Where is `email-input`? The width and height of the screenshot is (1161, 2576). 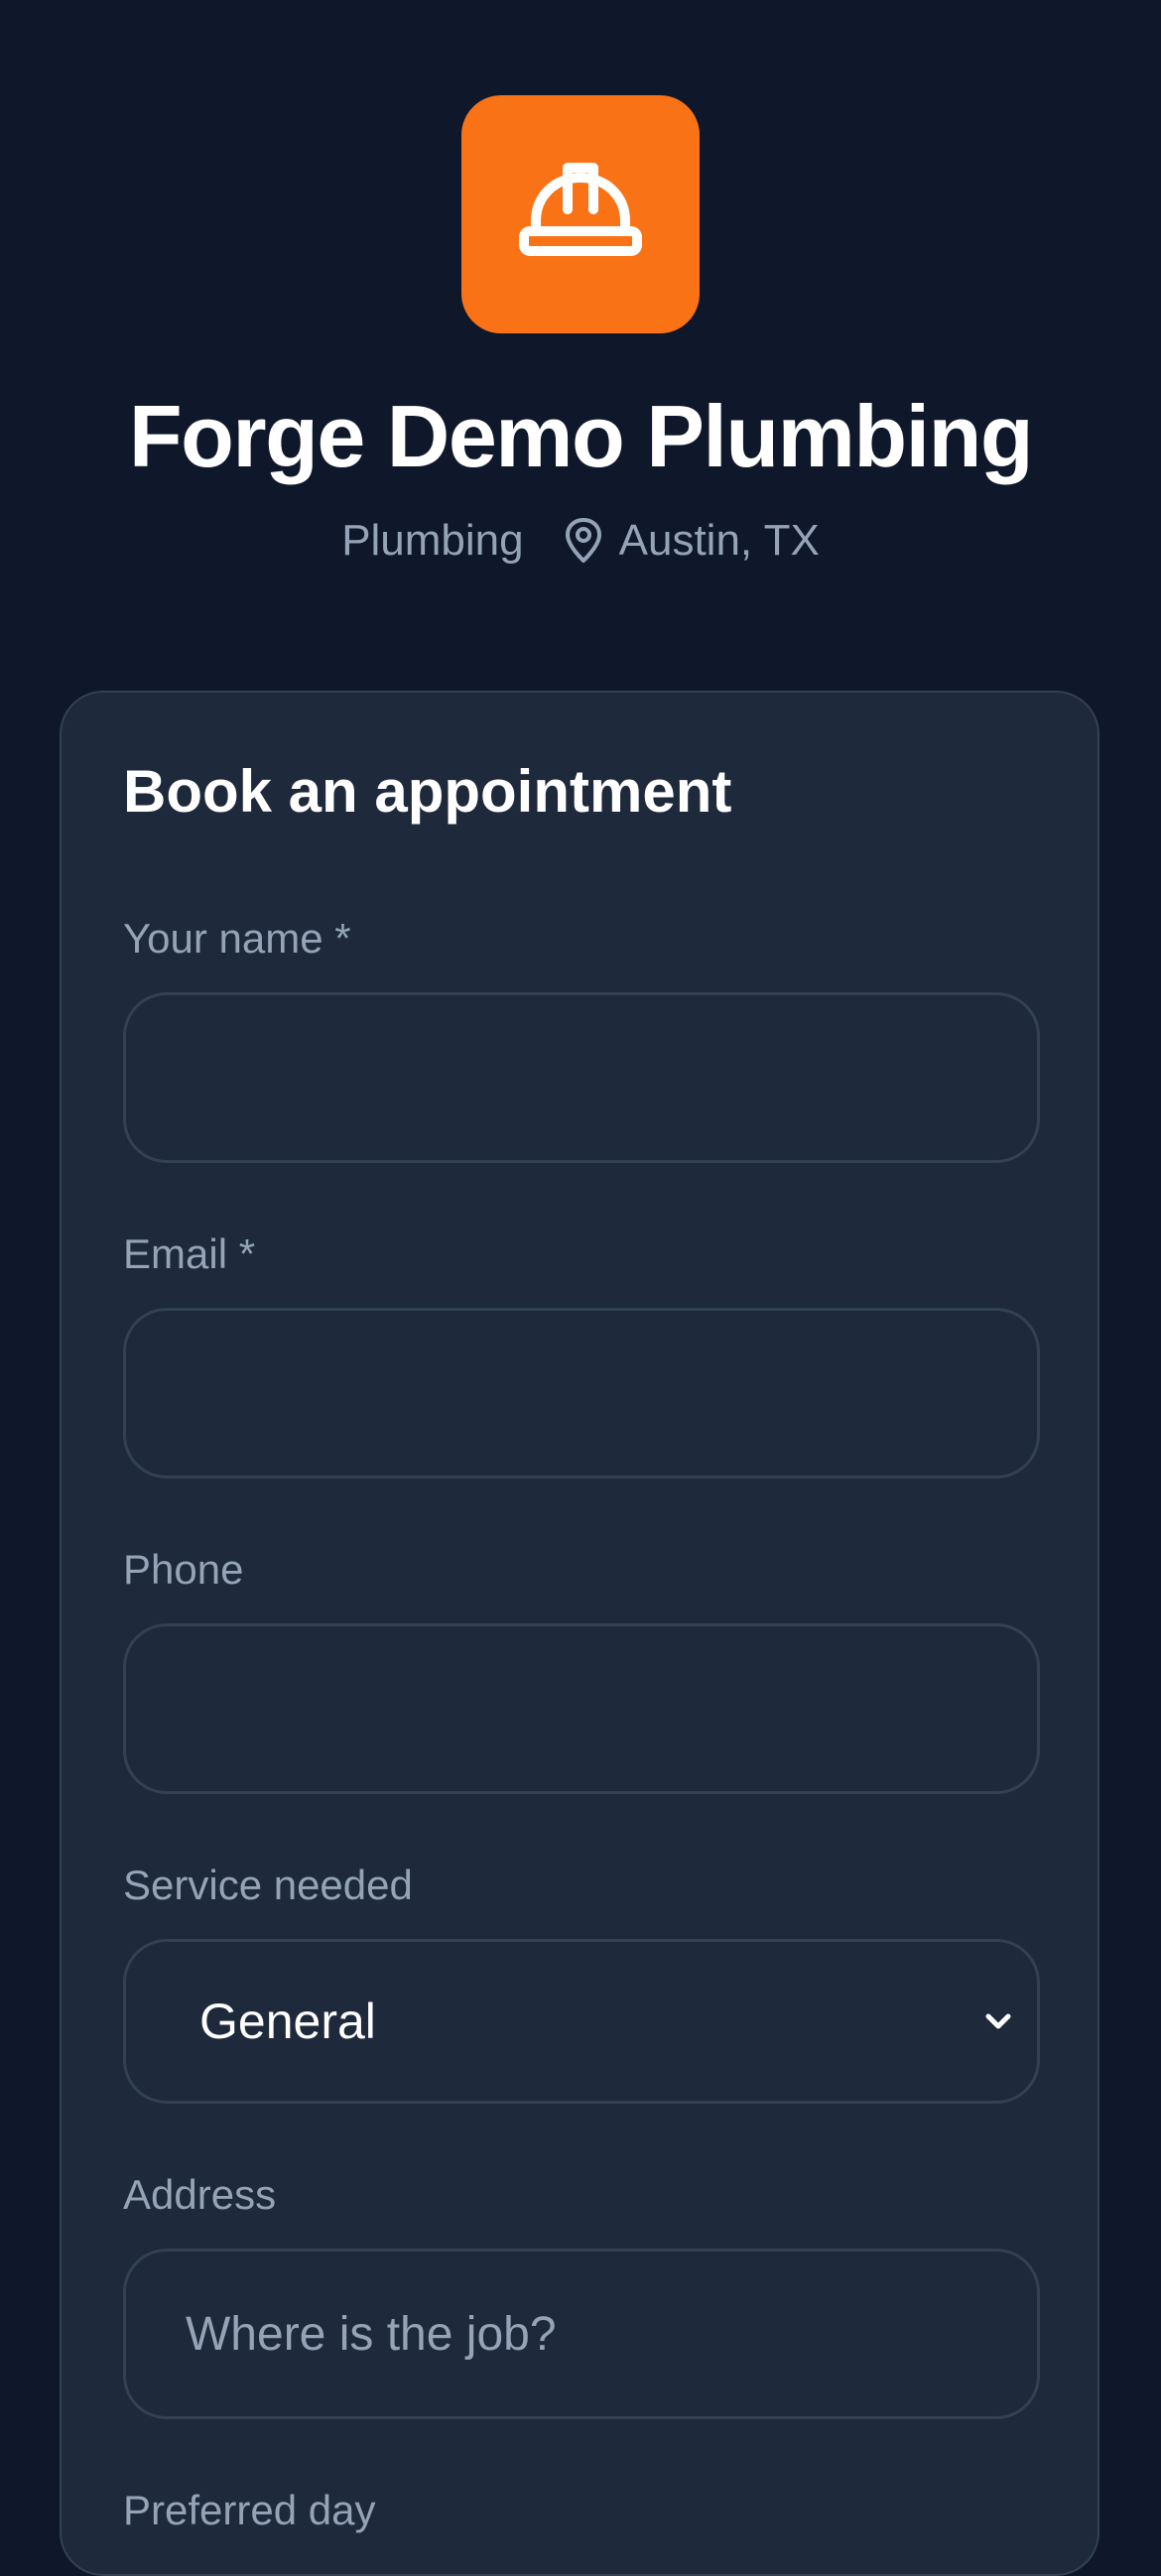
email-input is located at coordinates (581, 1394).